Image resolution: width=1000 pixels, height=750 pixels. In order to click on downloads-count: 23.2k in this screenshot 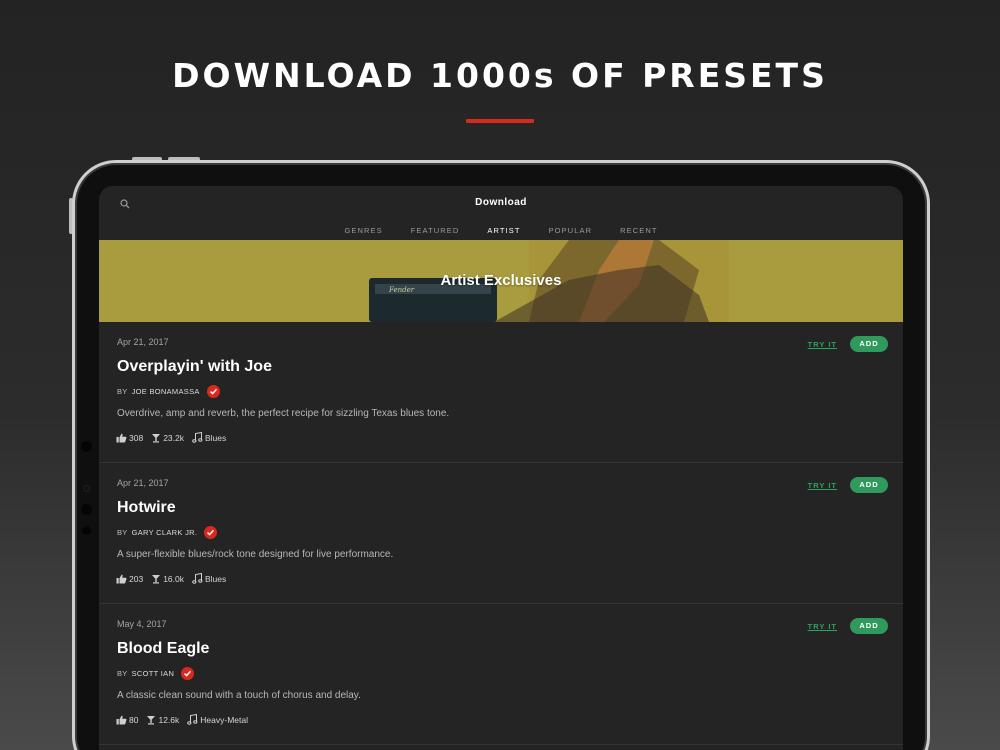, I will do `click(173, 437)`.